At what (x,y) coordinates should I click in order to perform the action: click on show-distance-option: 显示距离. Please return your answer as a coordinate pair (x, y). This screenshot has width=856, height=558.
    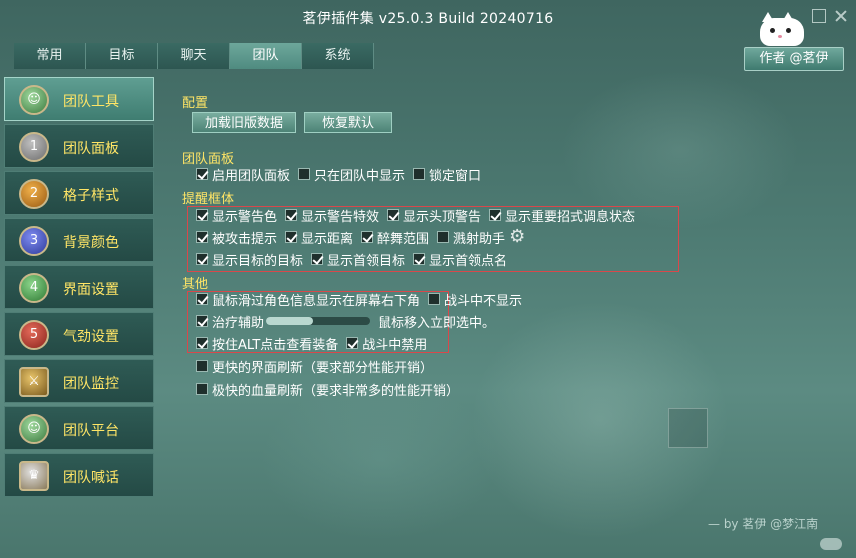
    Looking at the image, I should click on (319, 237).